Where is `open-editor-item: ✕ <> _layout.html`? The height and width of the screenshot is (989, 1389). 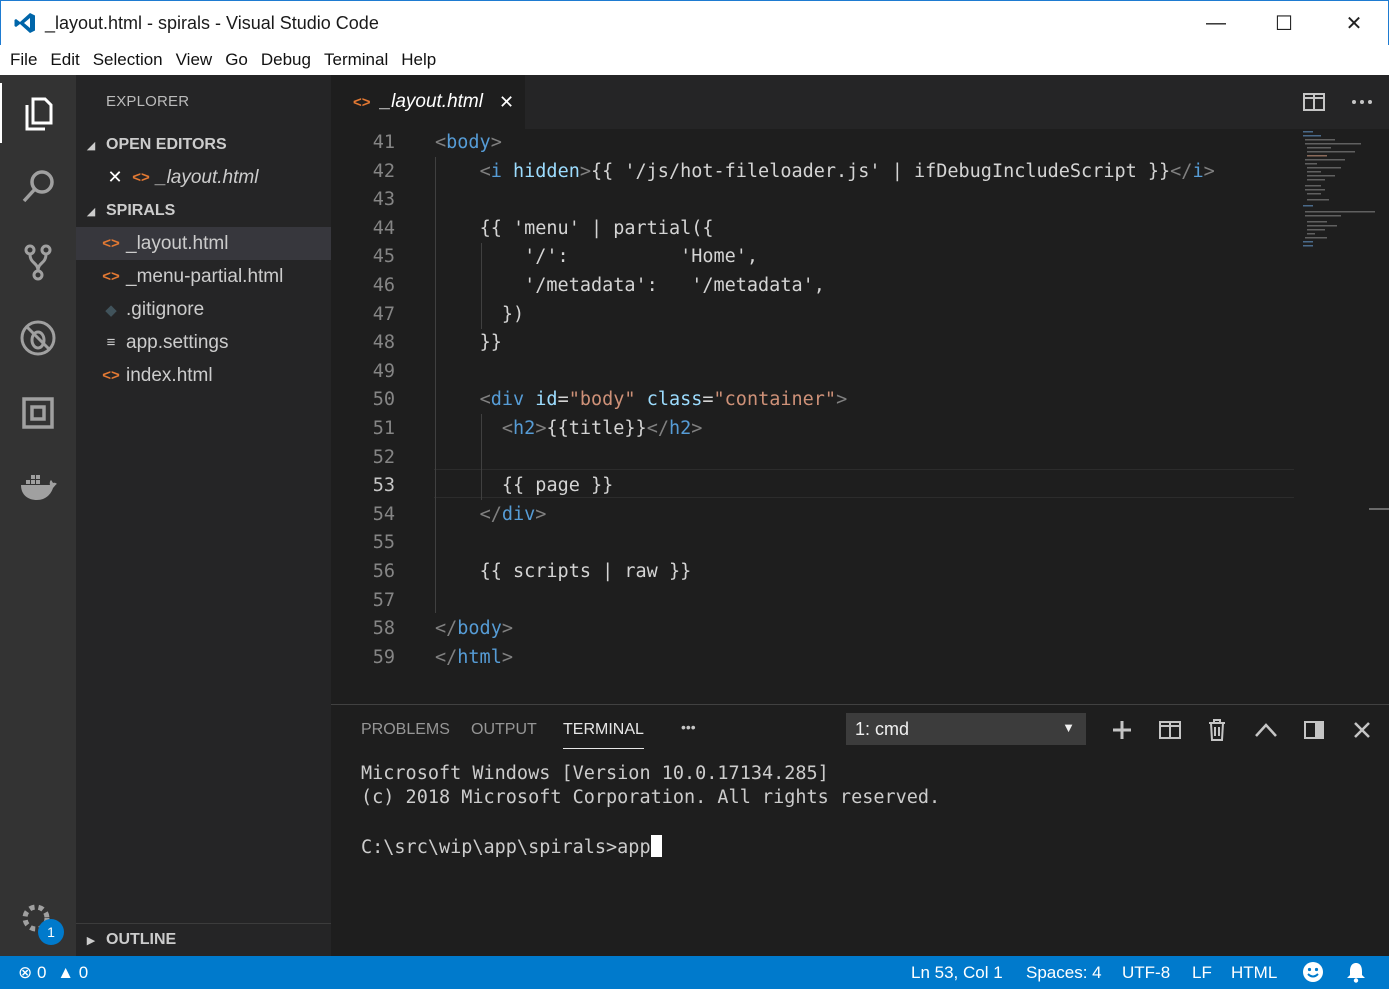 open-editor-item: ✕ <> _layout.html is located at coordinates (203, 177).